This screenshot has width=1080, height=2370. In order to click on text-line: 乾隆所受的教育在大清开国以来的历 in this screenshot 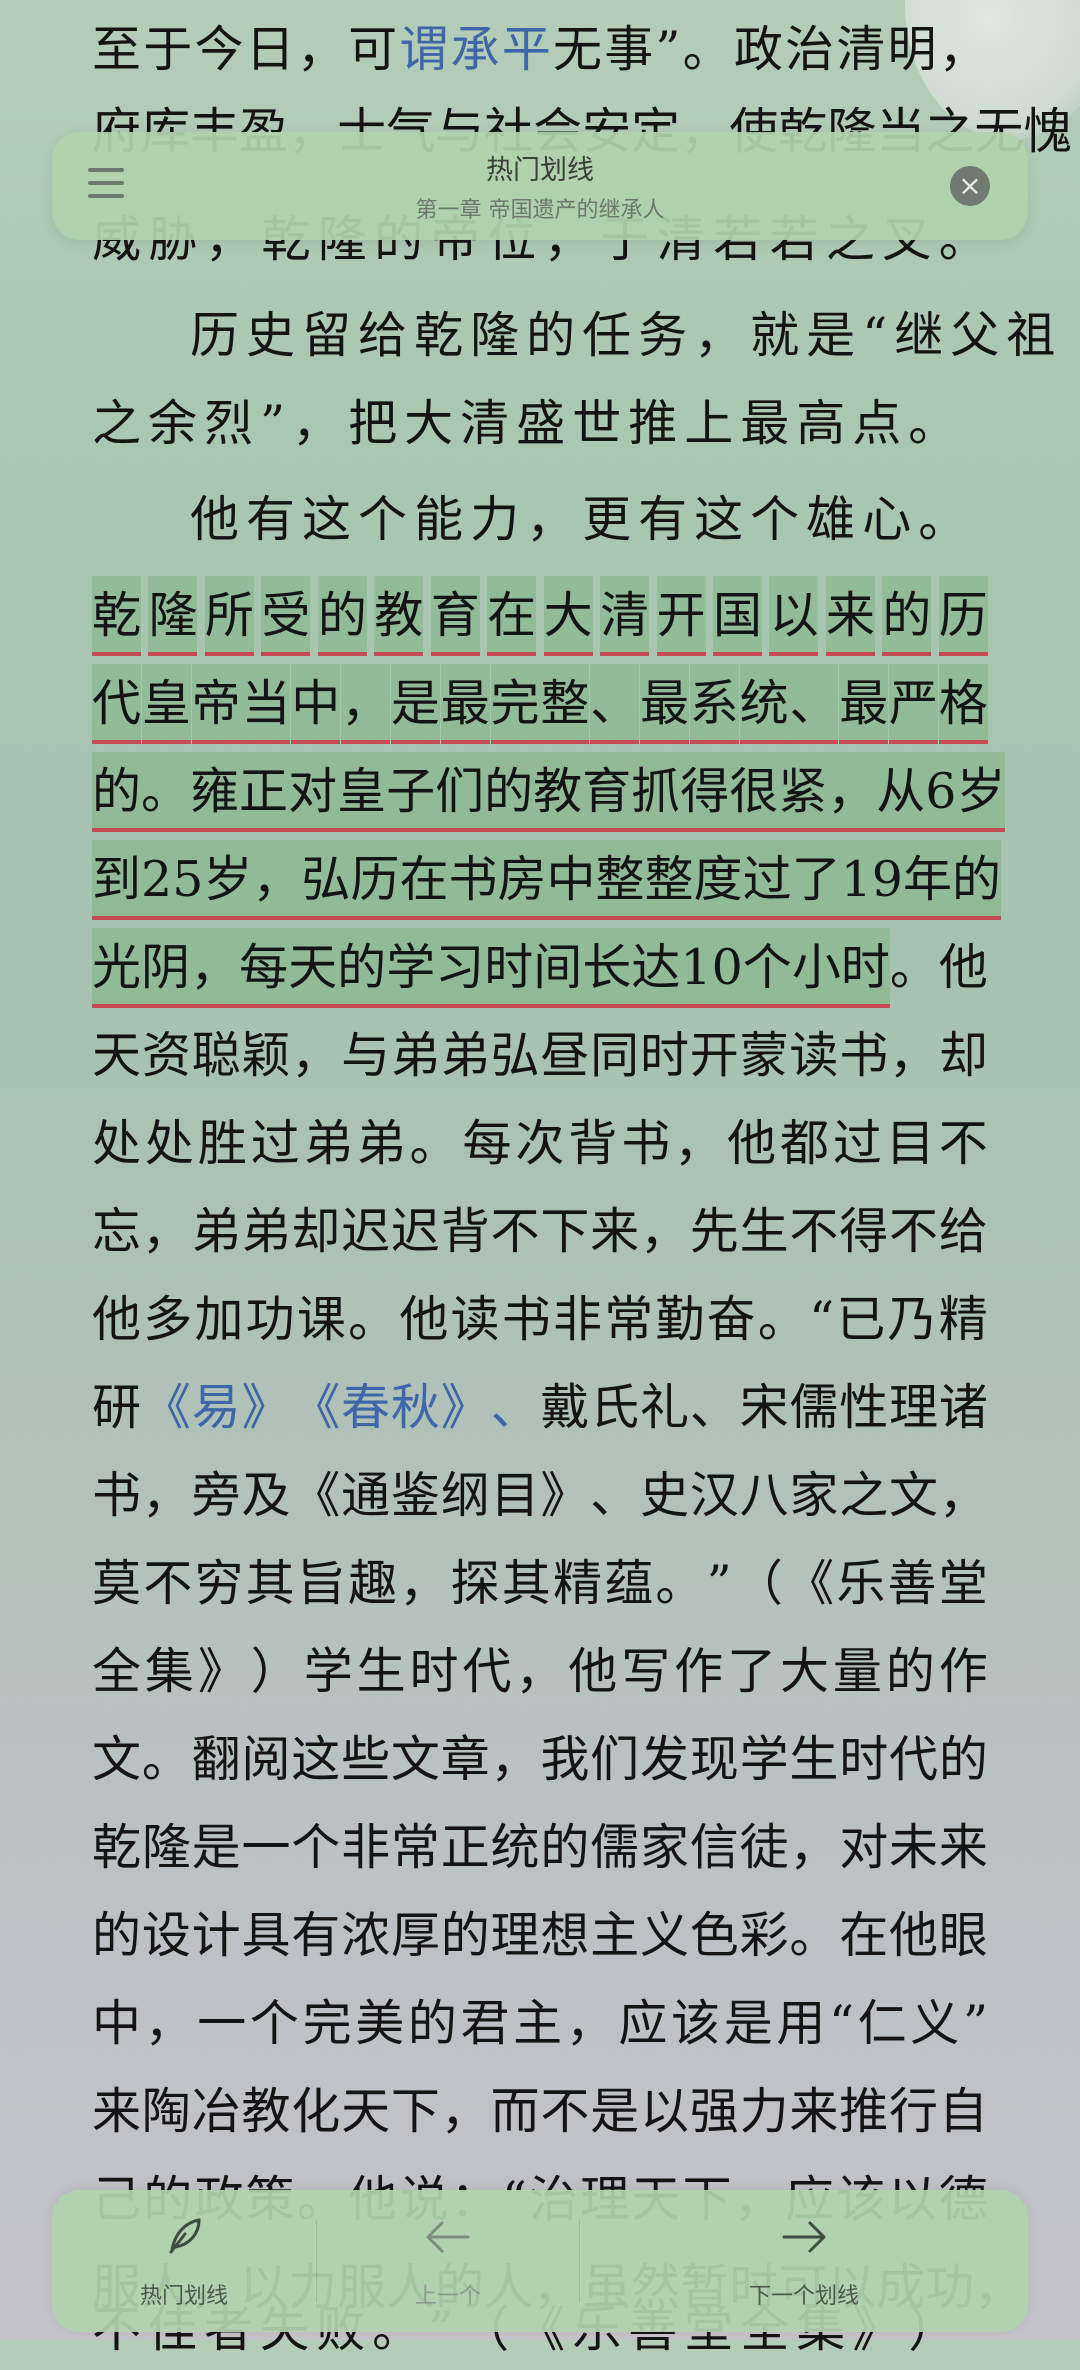, I will do `click(540, 616)`.